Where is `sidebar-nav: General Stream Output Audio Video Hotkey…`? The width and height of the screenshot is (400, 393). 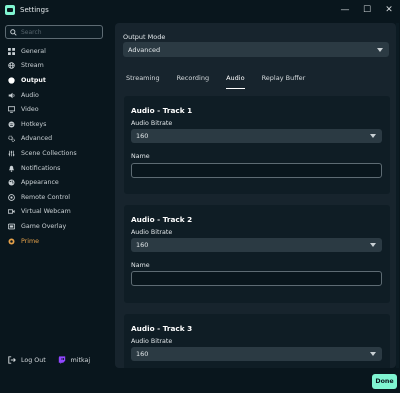 sidebar-nav: General Stream Output Audio Video Hotkey… is located at coordinates (57, 146).